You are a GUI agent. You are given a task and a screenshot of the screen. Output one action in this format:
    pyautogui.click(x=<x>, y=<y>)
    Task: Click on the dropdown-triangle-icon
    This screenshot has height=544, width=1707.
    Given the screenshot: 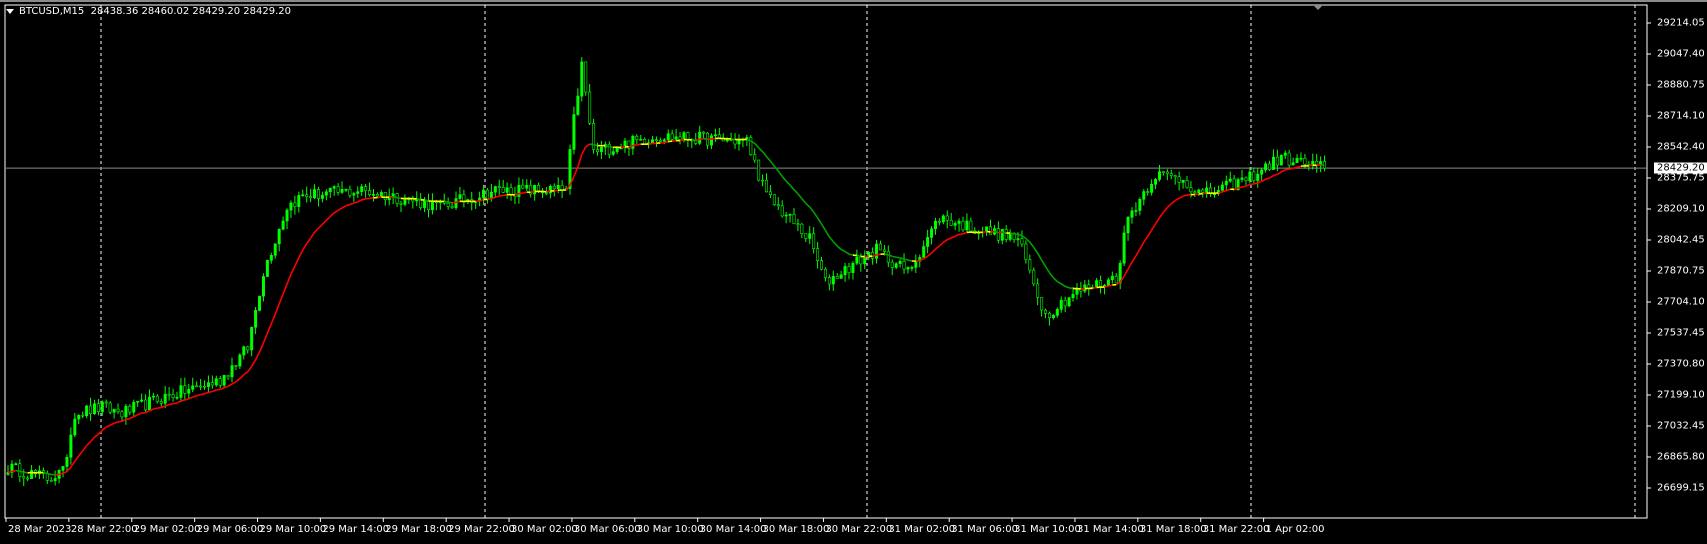 What is the action you would take?
    pyautogui.click(x=10, y=11)
    